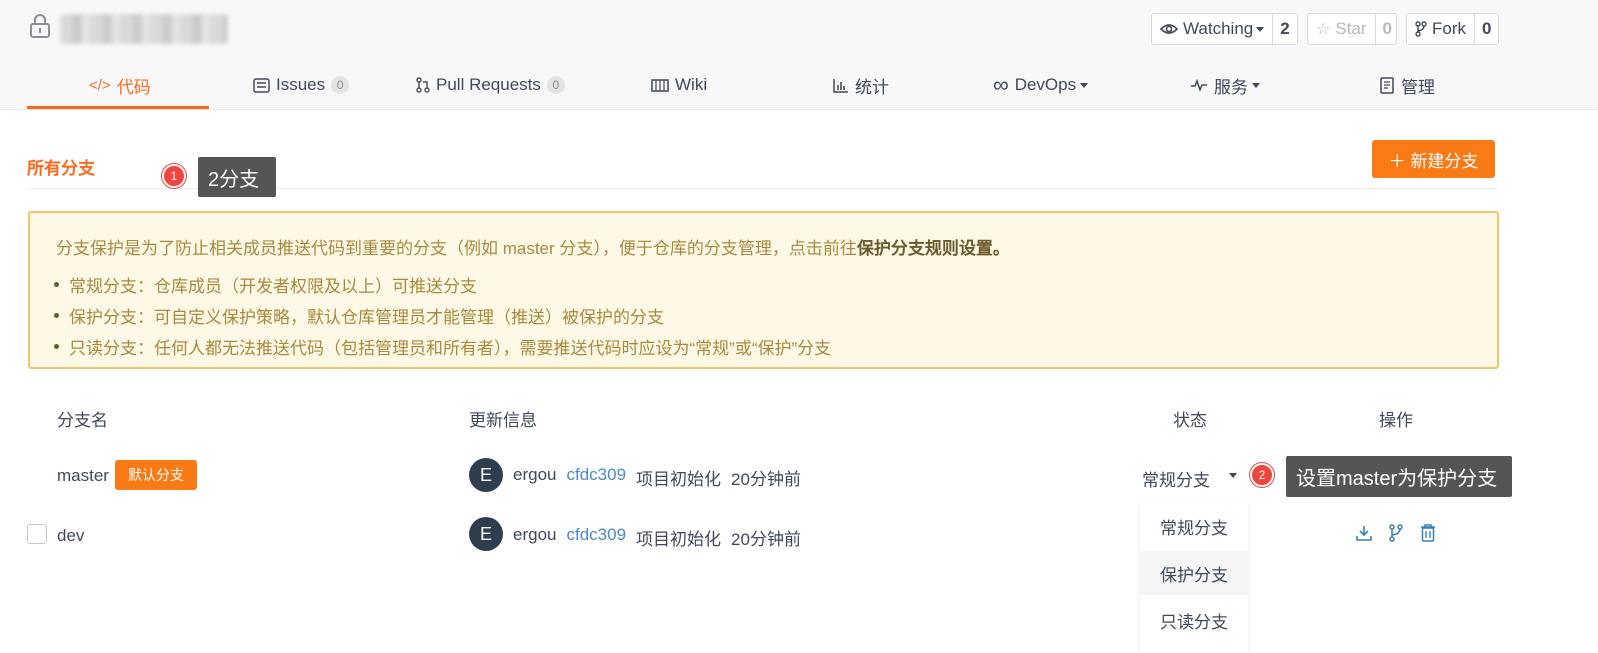 This screenshot has width=1598, height=653. Describe the element at coordinates (174, 176) in the screenshot. I see `step-marker-1: 1` at that location.